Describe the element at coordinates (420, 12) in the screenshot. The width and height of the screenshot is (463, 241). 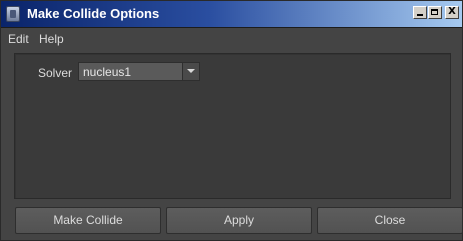
I see `minimize-button` at that location.